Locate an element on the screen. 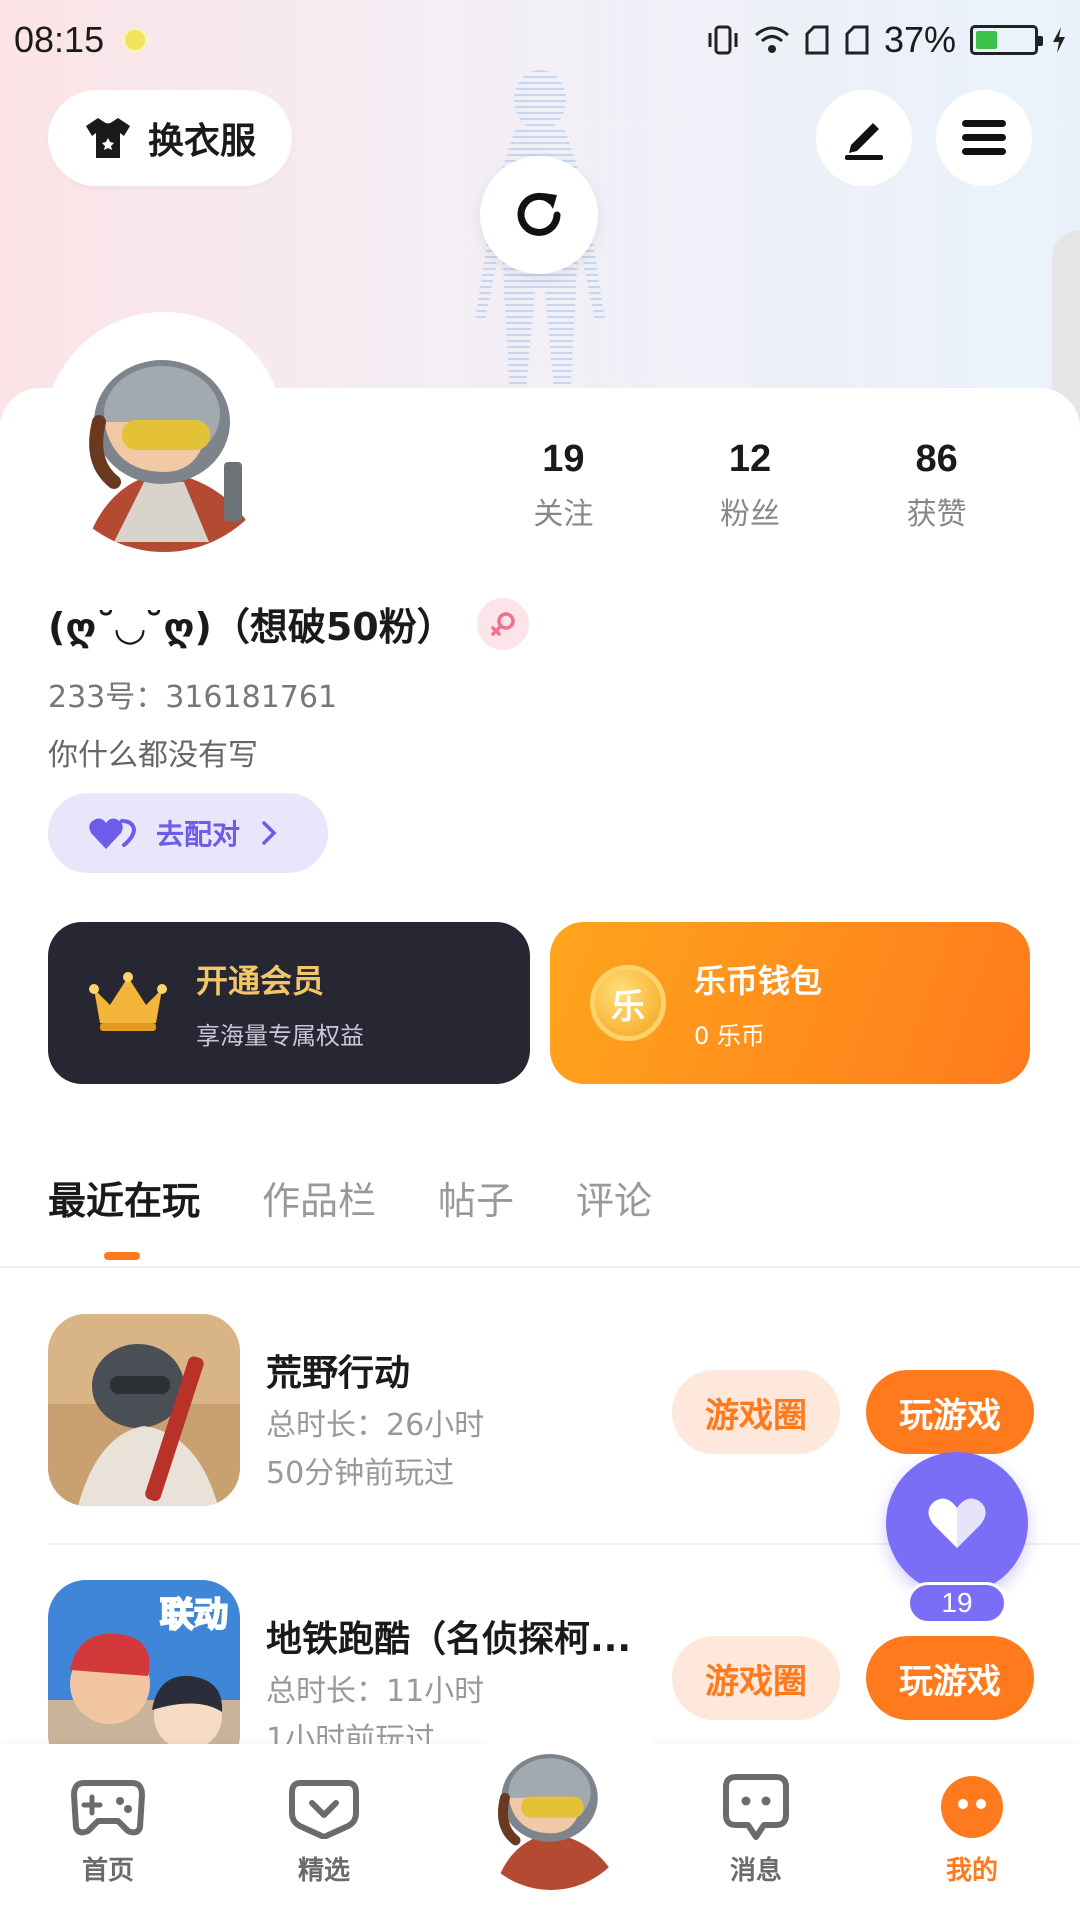 This screenshot has width=1080, height=1920. user-nickname: (ღ˘◡˘ღ)（想破50粉） is located at coordinates (288, 623).